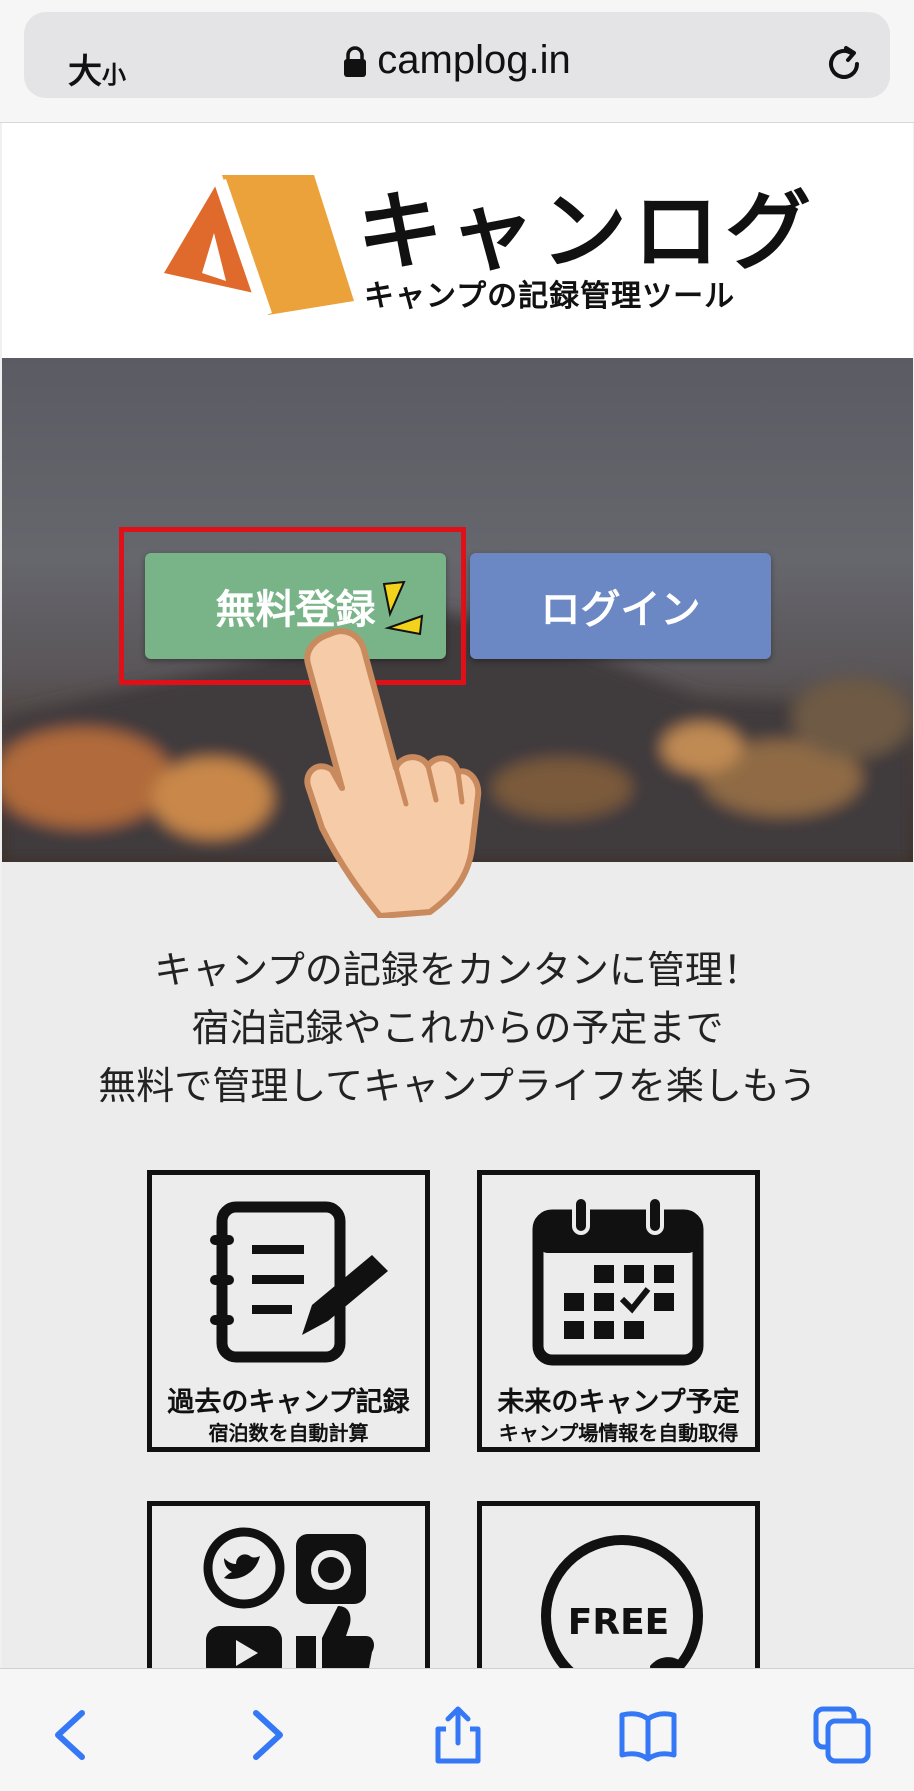 This screenshot has height=1791, width=914. Describe the element at coordinates (458, 1735) in the screenshot. I see `share-icon` at that location.